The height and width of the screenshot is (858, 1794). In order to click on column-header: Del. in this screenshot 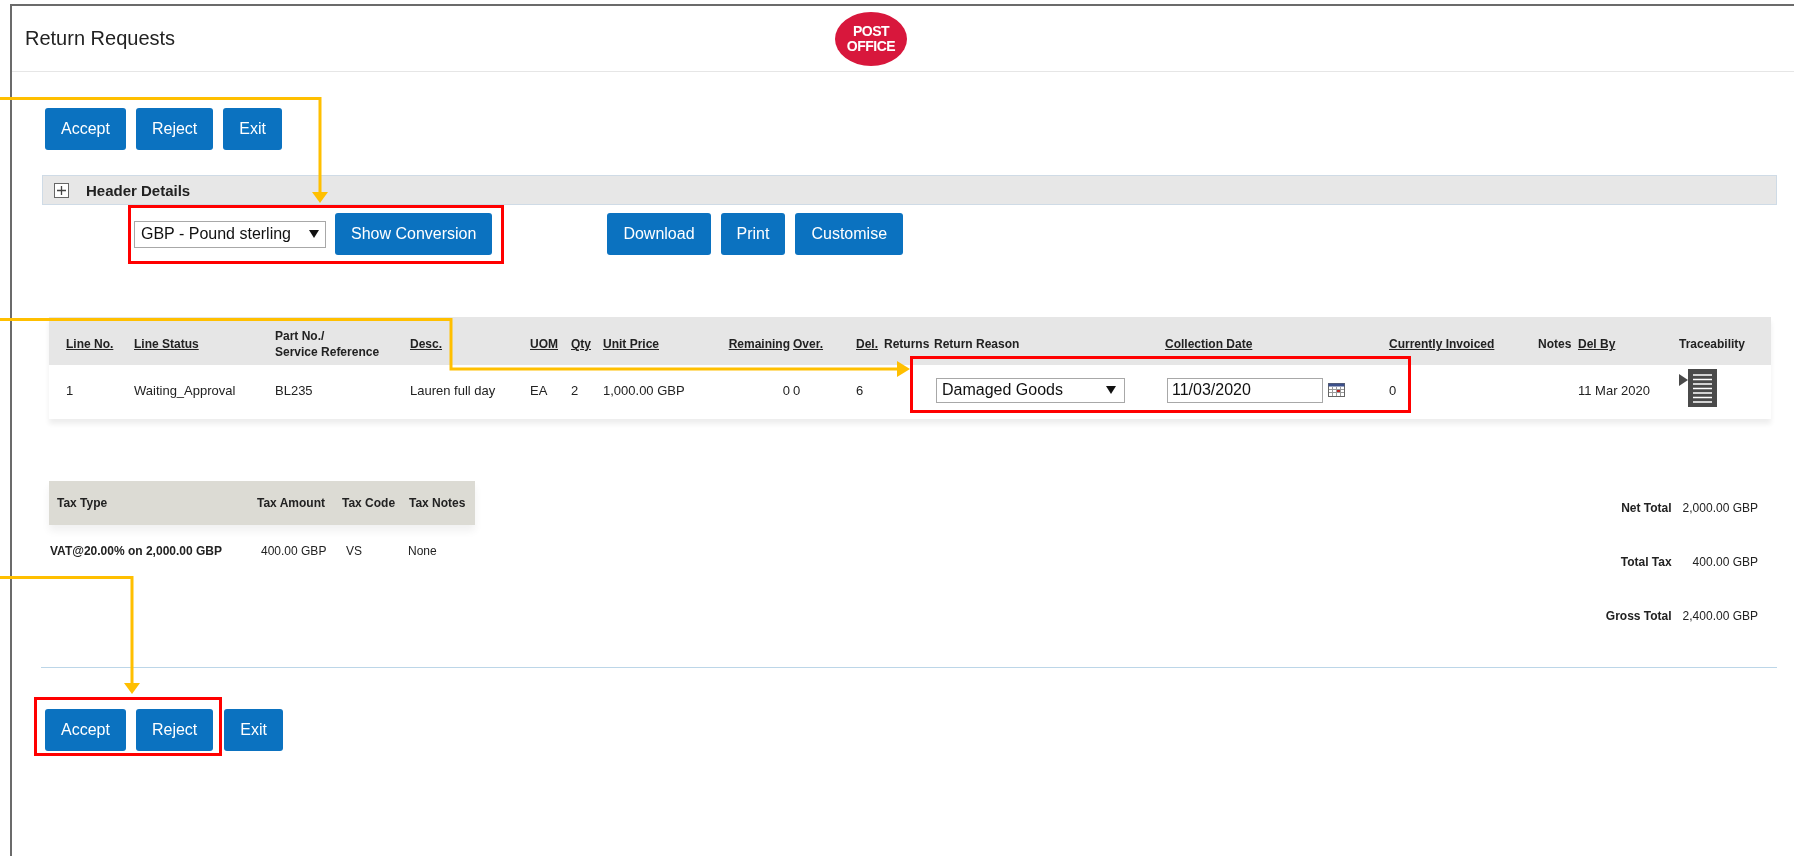, I will do `click(867, 344)`.